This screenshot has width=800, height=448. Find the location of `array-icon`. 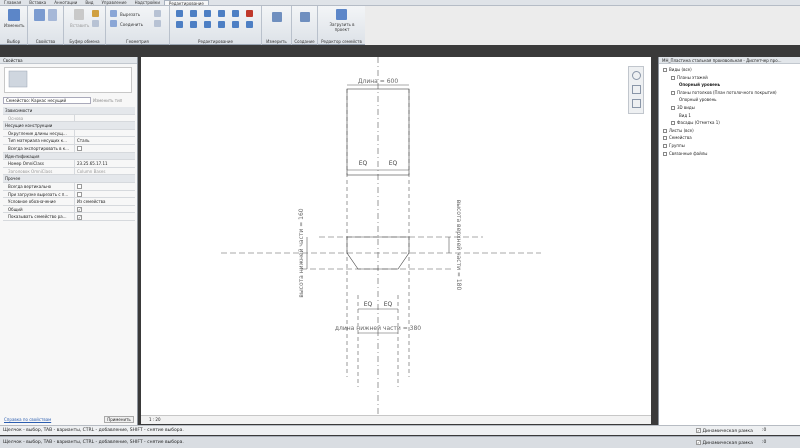

array-icon is located at coordinates (235, 24).